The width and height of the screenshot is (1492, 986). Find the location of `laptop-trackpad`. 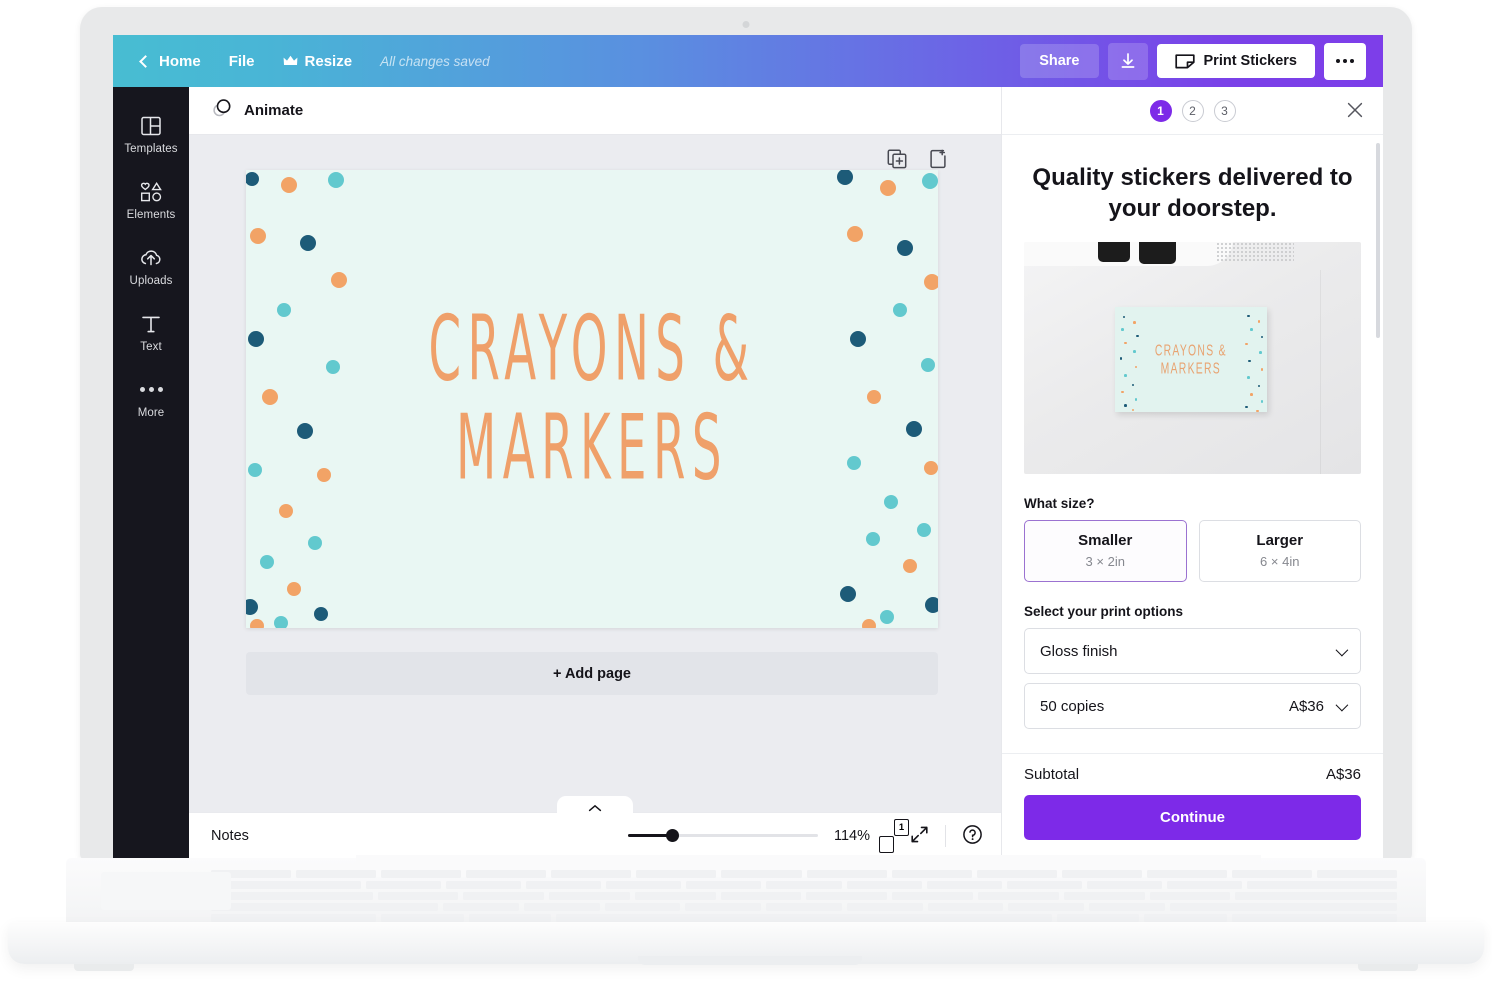

laptop-trackpad is located at coordinates (166, 891).